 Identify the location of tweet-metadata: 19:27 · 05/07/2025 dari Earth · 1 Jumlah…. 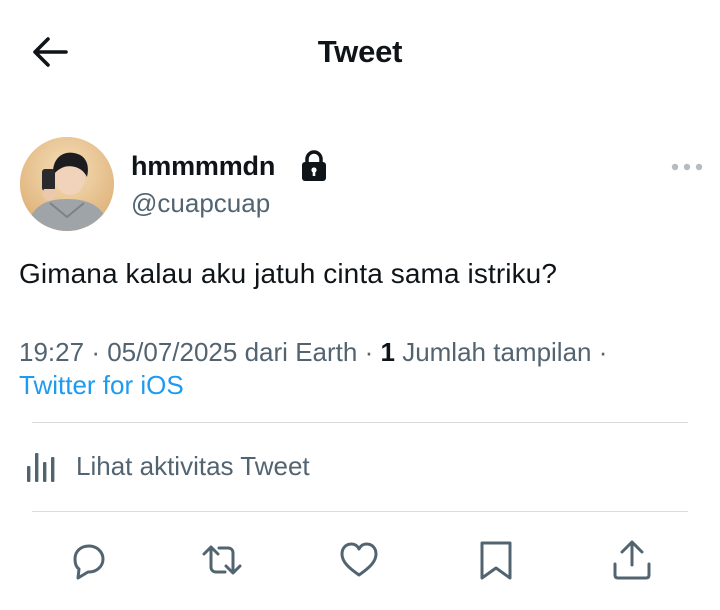
(313, 352).